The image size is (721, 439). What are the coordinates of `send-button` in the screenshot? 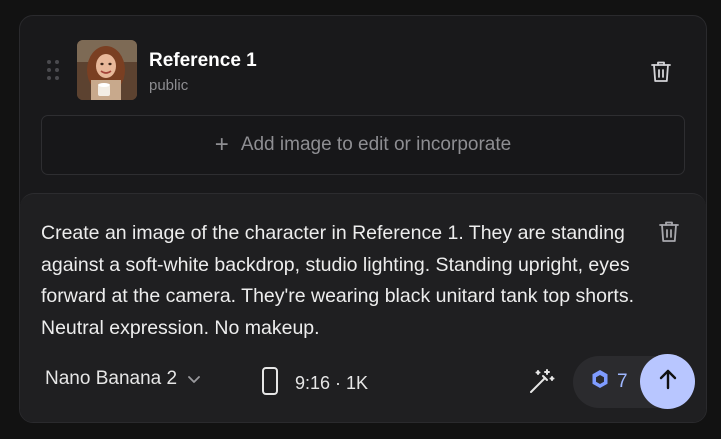 It's located at (667, 381).